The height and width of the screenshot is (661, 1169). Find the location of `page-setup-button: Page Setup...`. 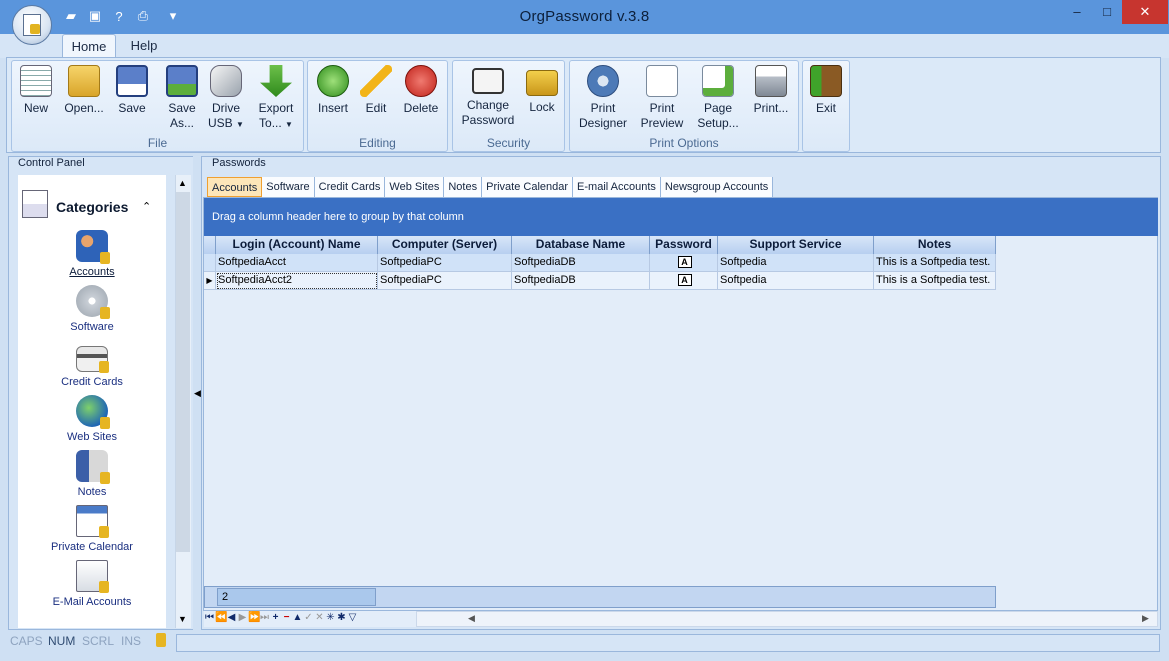

page-setup-button: Page Setup... is located at coordinates (718, 98).